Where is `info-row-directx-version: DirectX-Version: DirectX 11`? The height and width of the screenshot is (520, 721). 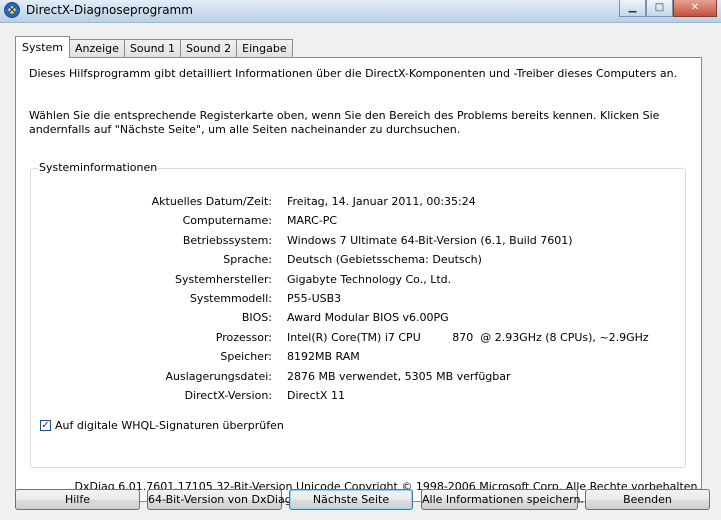 info-row-directx-version: DirectX-Version: DirectX 11 is located at coordinates (359, 398).